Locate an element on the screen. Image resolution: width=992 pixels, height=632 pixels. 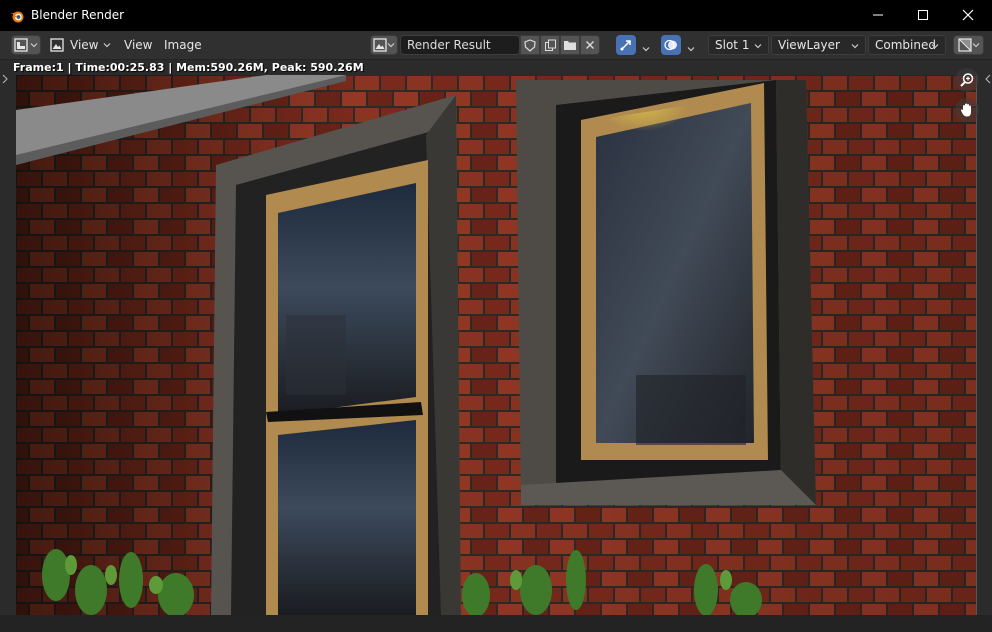
view-mode-dropdown: View is located at coordinates (81, 45).